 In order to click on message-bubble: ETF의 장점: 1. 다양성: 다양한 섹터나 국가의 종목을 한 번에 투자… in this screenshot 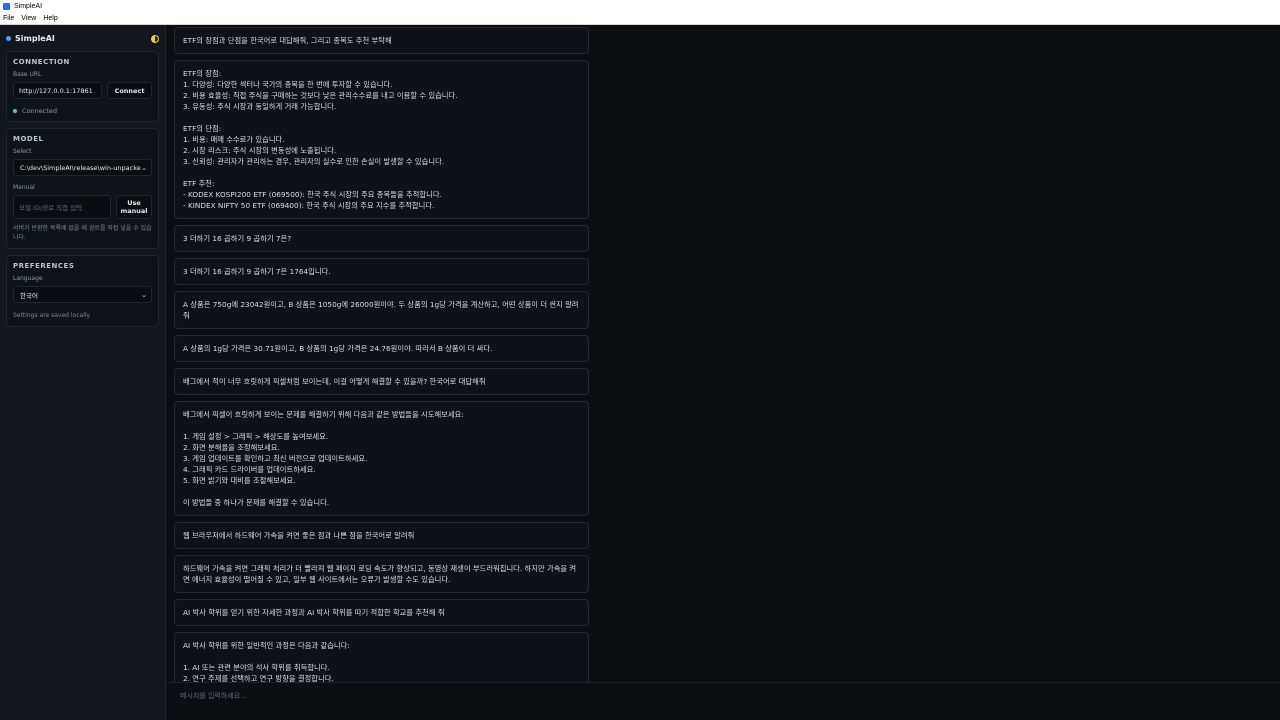, I will do `click(381, 139)`.